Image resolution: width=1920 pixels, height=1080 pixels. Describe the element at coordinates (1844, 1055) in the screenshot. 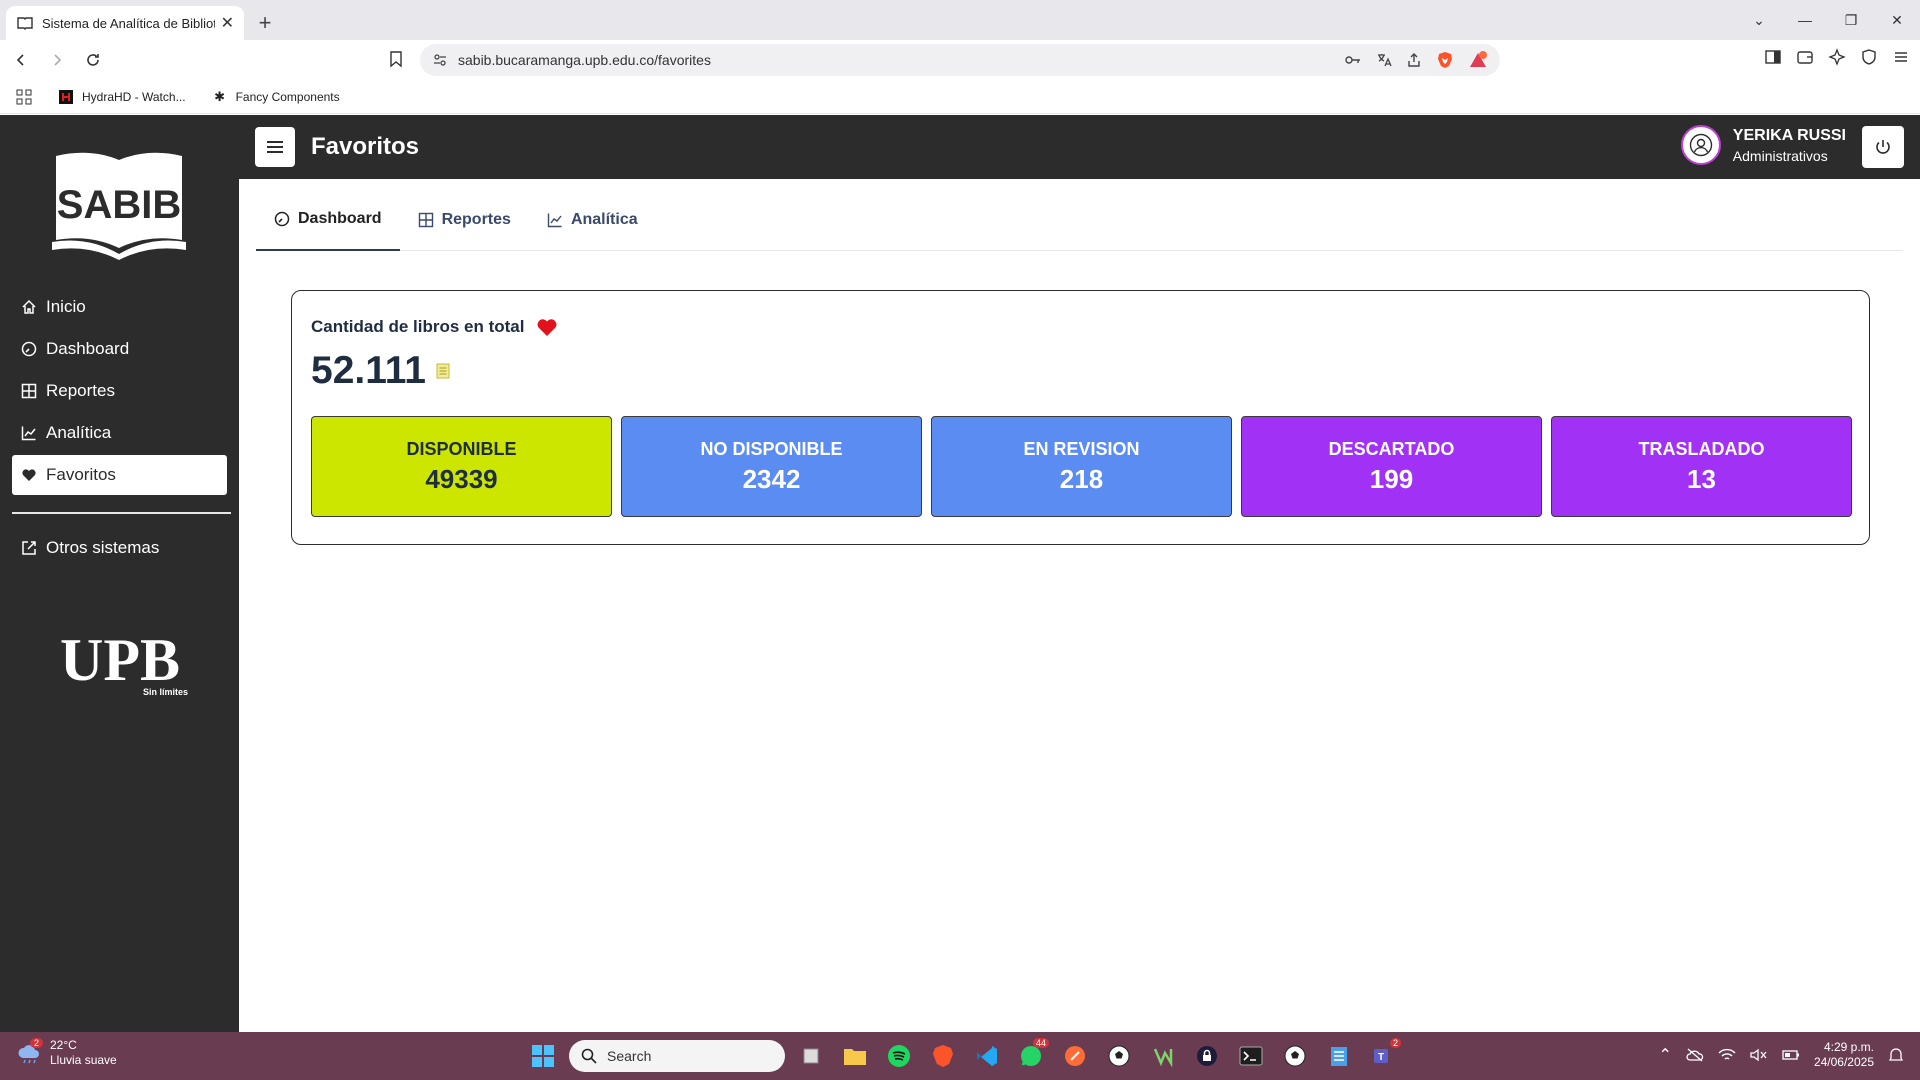

I see `clock: 4:29 p.m. 24/06/2025` at that location.